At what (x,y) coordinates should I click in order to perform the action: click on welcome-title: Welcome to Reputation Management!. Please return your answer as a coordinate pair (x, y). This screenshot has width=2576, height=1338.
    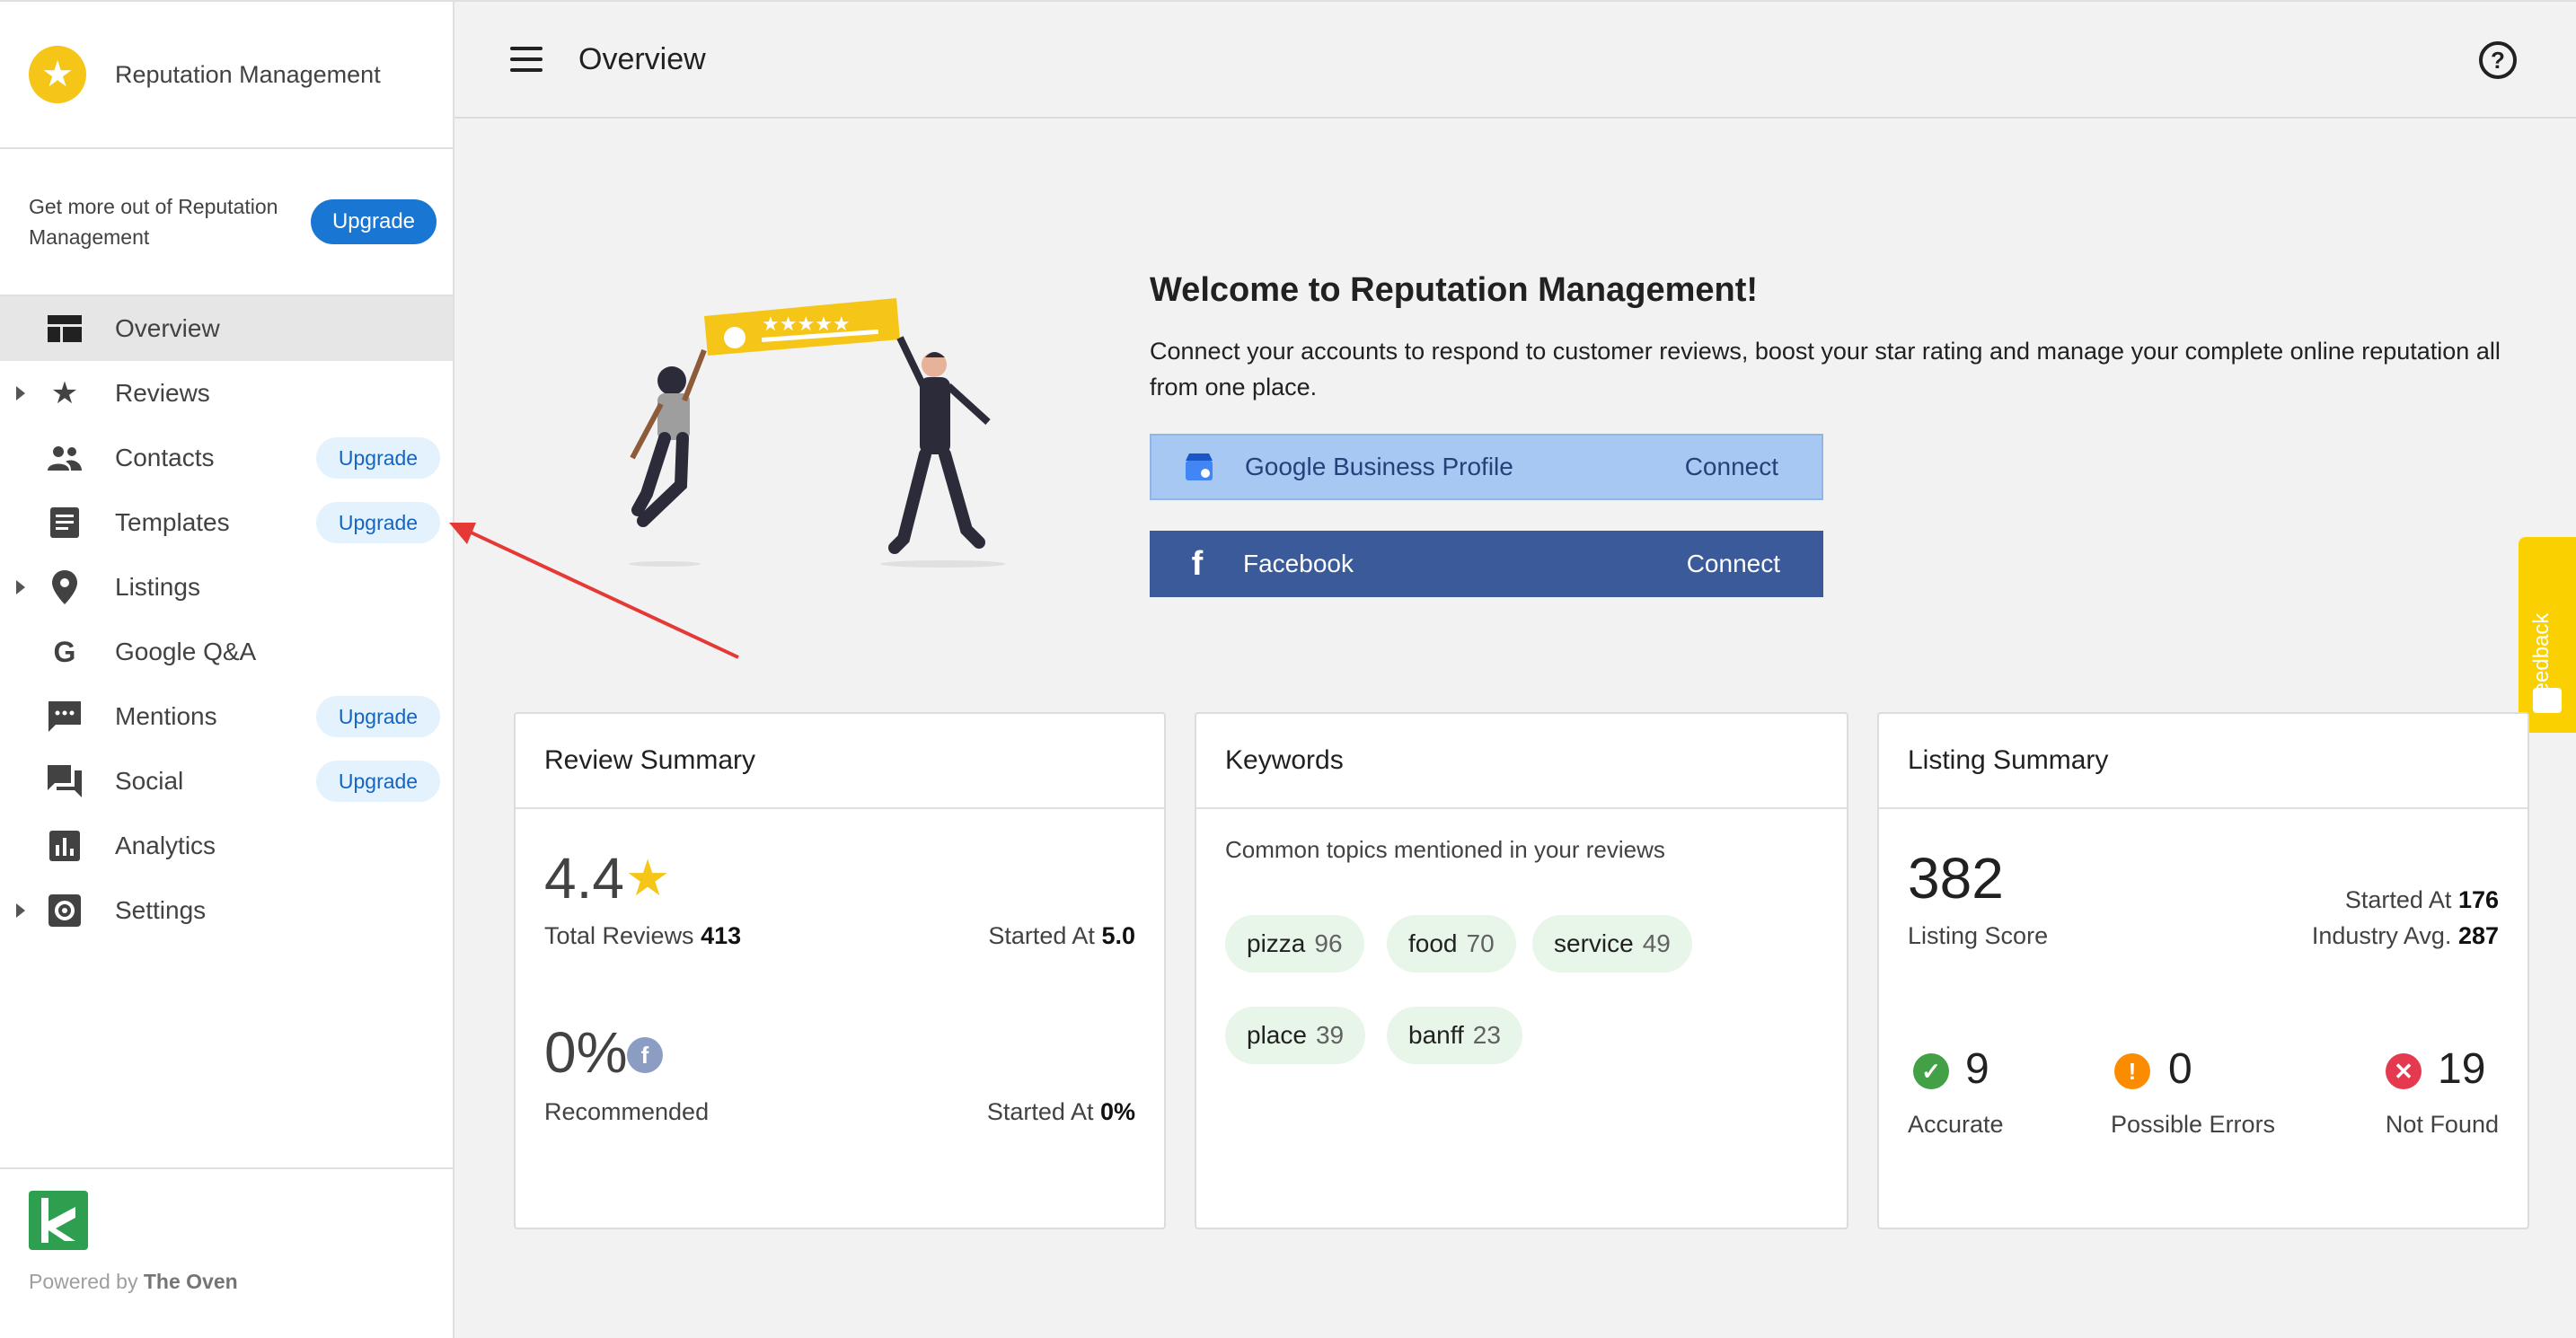
    Looking at the image, I should click on (1454, 290).